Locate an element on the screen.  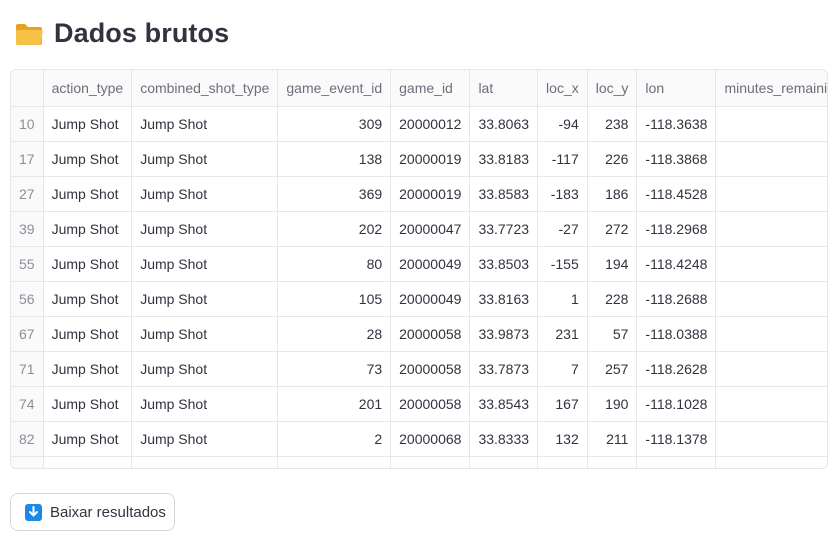
table-cell: 309 is located at coordinates (334, 124).